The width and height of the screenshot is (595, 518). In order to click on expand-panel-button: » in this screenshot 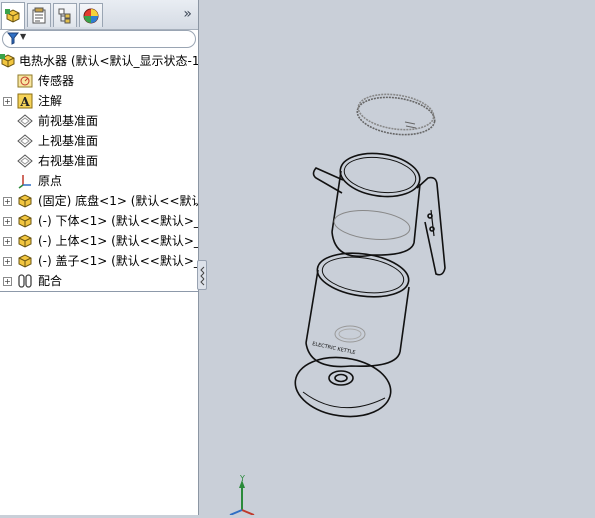, I will do `click(187, 14)`.